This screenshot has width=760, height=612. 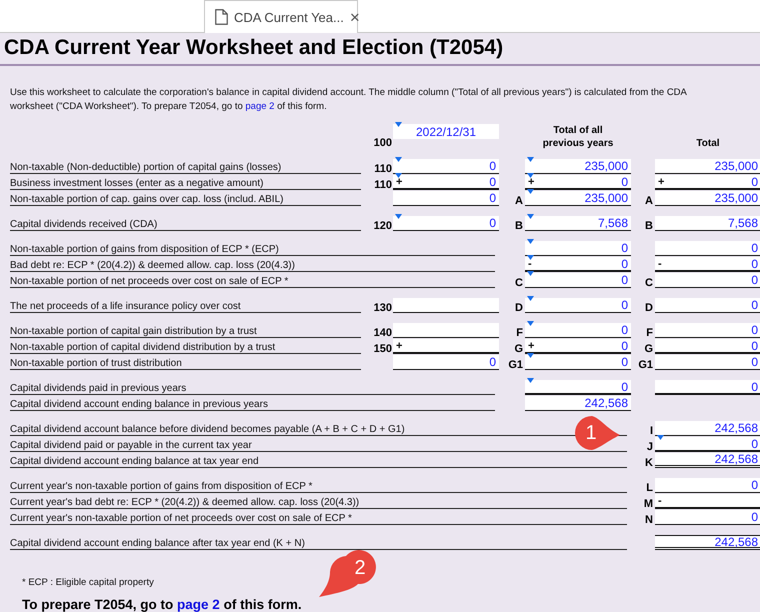 I want to click on line-letter: J, so click(x=650, y=447).